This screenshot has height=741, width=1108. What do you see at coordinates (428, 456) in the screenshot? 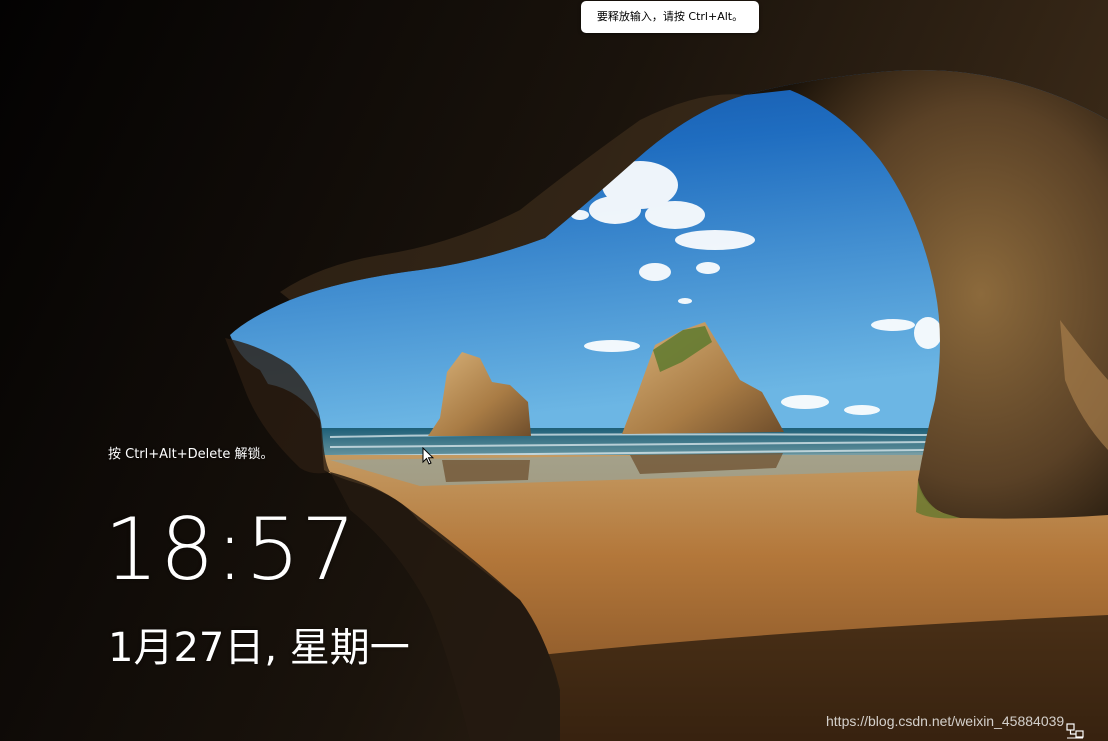
I see `mouse-cursor-icon` at bounding box center [428, 456].